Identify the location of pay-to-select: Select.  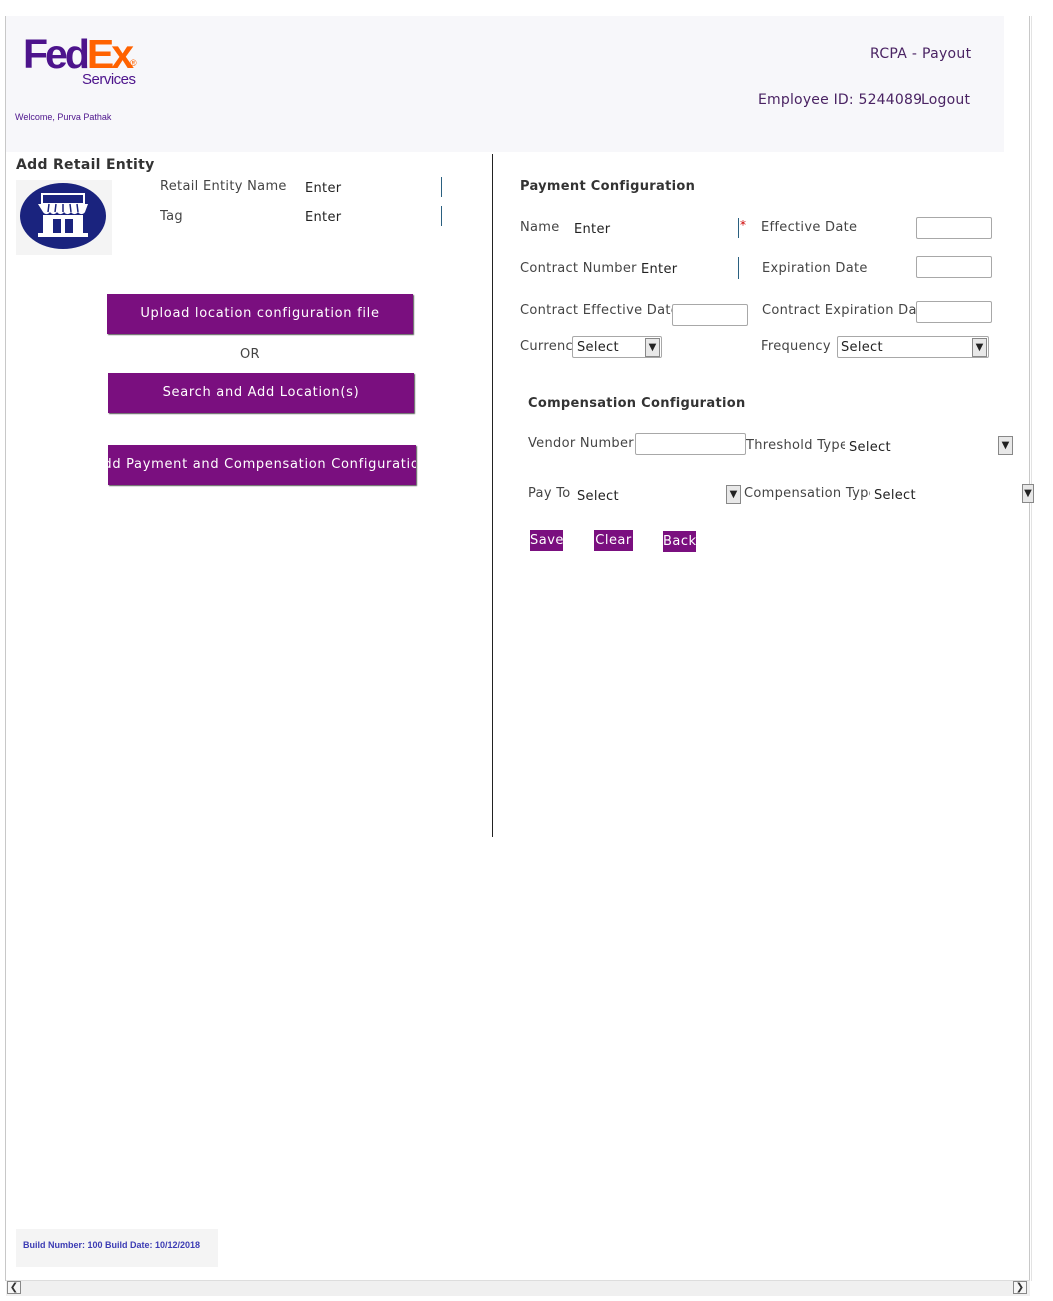
(598, 496).